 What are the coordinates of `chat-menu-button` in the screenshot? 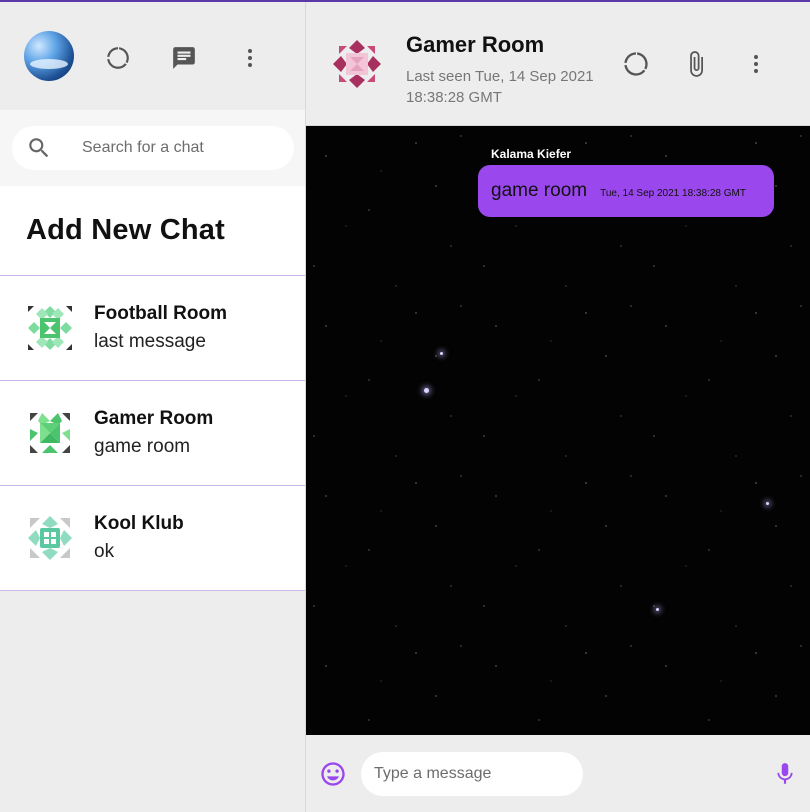 It's located at (756, 64).